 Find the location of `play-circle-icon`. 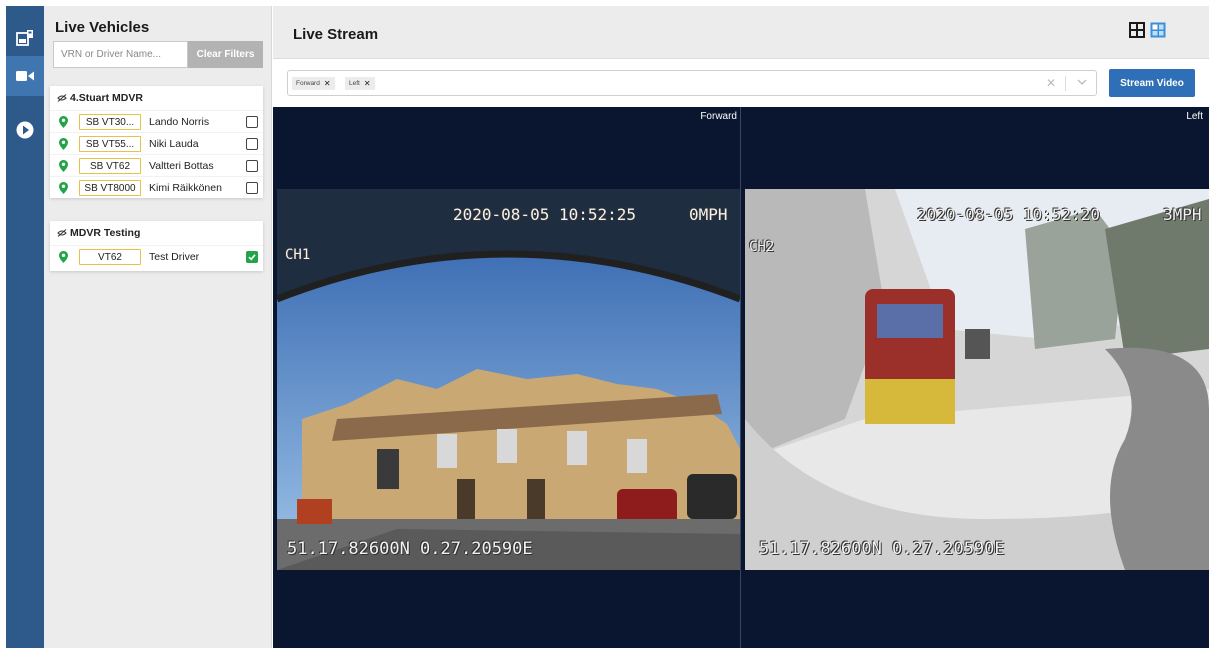

play-circle-icon is located at coordinates (25, 130).